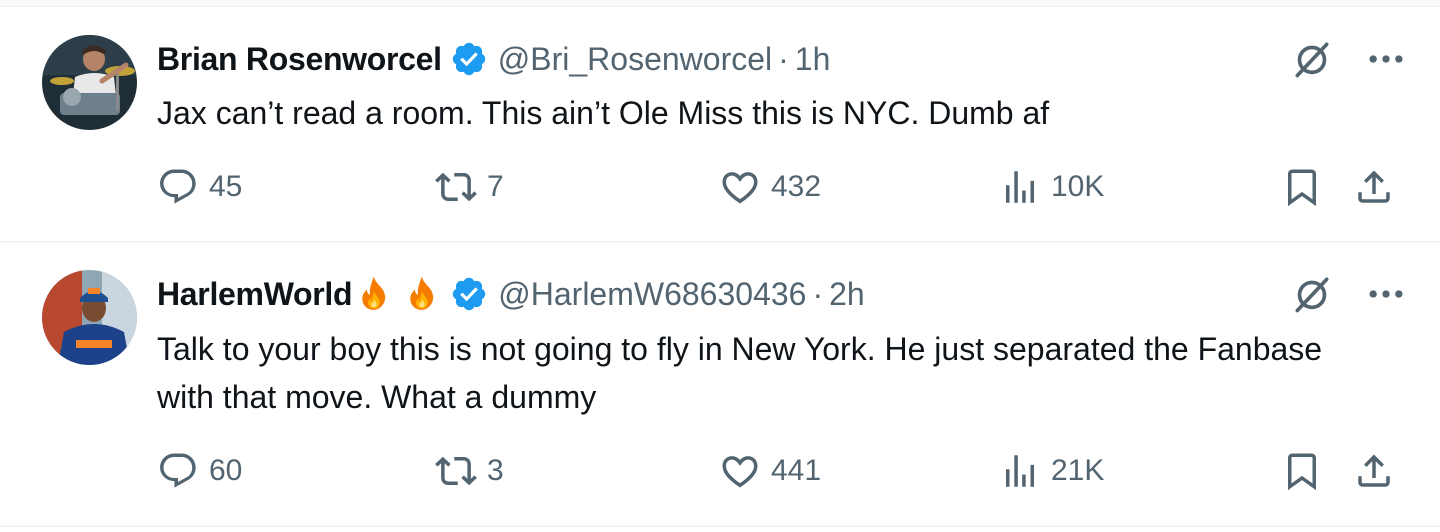  I want to click on views-button: 10K, so click(1051, 187).